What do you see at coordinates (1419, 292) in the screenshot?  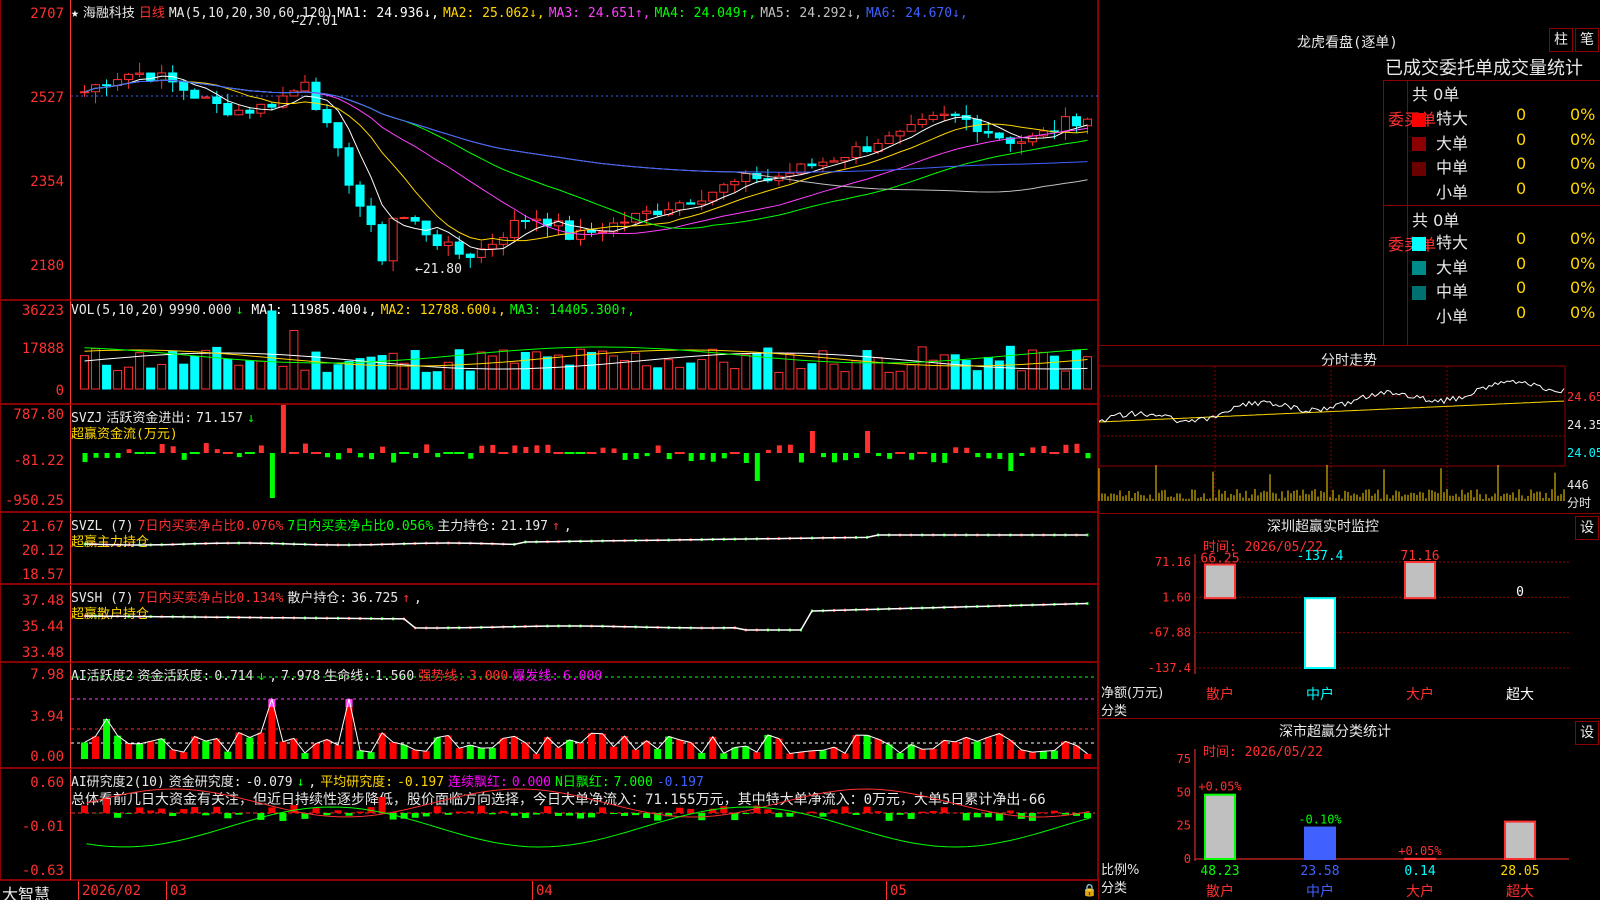 I see `swatch` at bounding box center [1419, 292].